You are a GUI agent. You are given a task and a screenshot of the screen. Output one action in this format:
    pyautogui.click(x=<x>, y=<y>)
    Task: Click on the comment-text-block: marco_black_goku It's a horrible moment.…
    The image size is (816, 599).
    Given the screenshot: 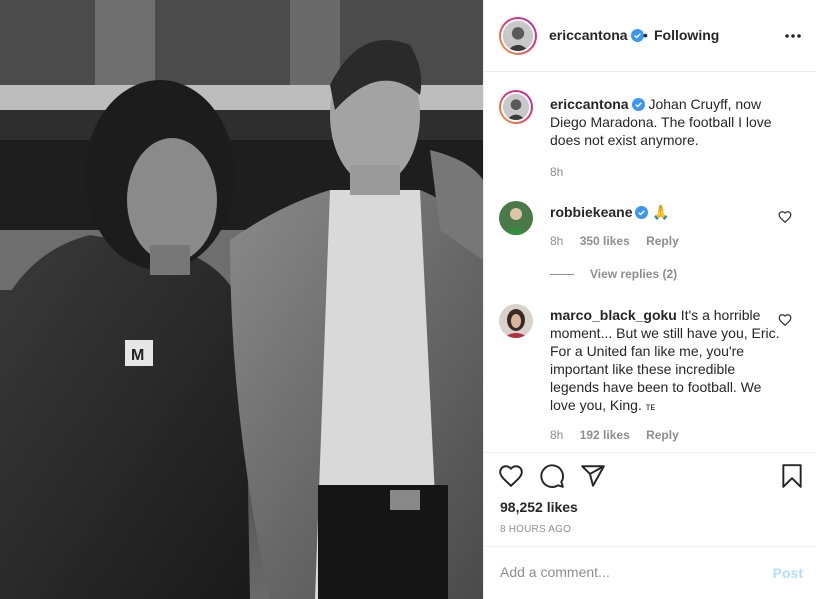 What is the action you would take?
    pyautogui.click(x=666, y=361)
    